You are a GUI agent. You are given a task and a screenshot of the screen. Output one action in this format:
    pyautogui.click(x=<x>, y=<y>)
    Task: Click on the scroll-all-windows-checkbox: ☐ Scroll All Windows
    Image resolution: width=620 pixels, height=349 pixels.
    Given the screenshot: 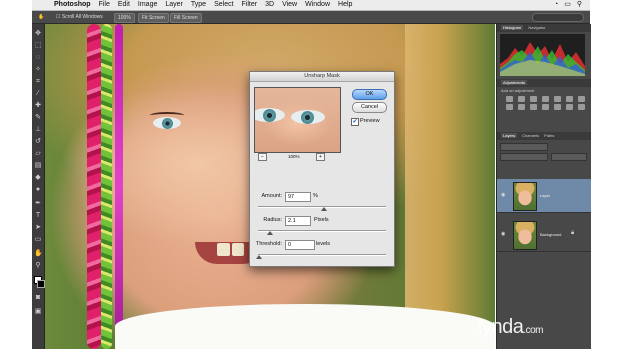 What is the action you would take?
    pyautogui.click(x=79, y=17)
    